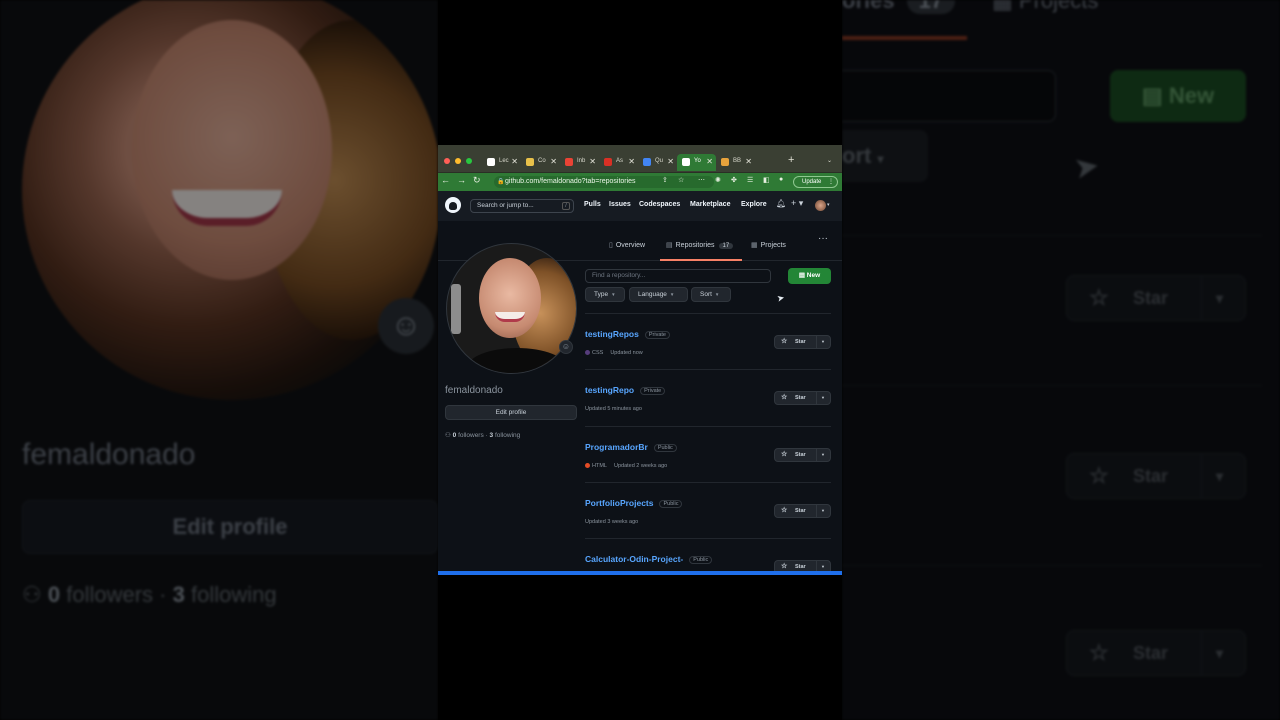 The height and width of the screenshot is (720, 1280). Describe the element at coordinates (566, 347) in the screenshot. I see `set-status-smiley-icon: ☺` at that location.